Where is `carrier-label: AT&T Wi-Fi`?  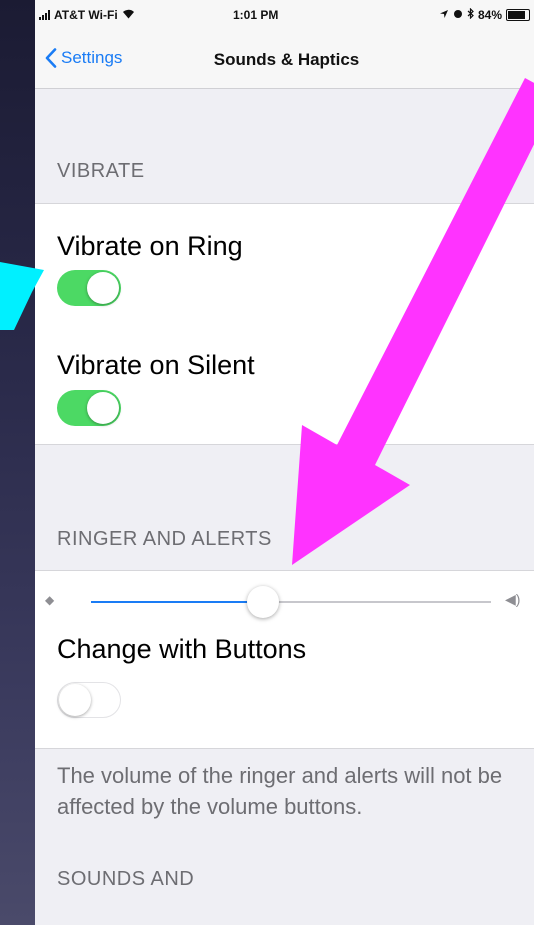 carrier-label: AT&T Wi-Fi is located at coordinates (86, 15).